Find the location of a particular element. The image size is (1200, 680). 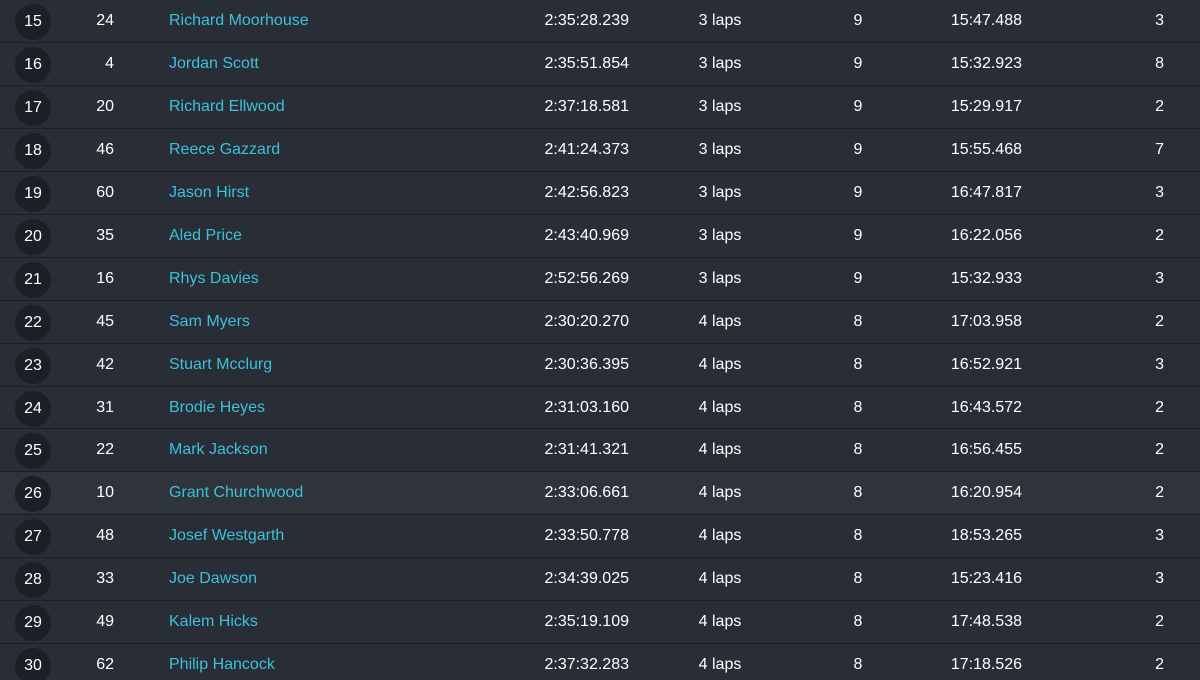

driver-name-link: Jason Hirst is located at coordinates (209, 193).